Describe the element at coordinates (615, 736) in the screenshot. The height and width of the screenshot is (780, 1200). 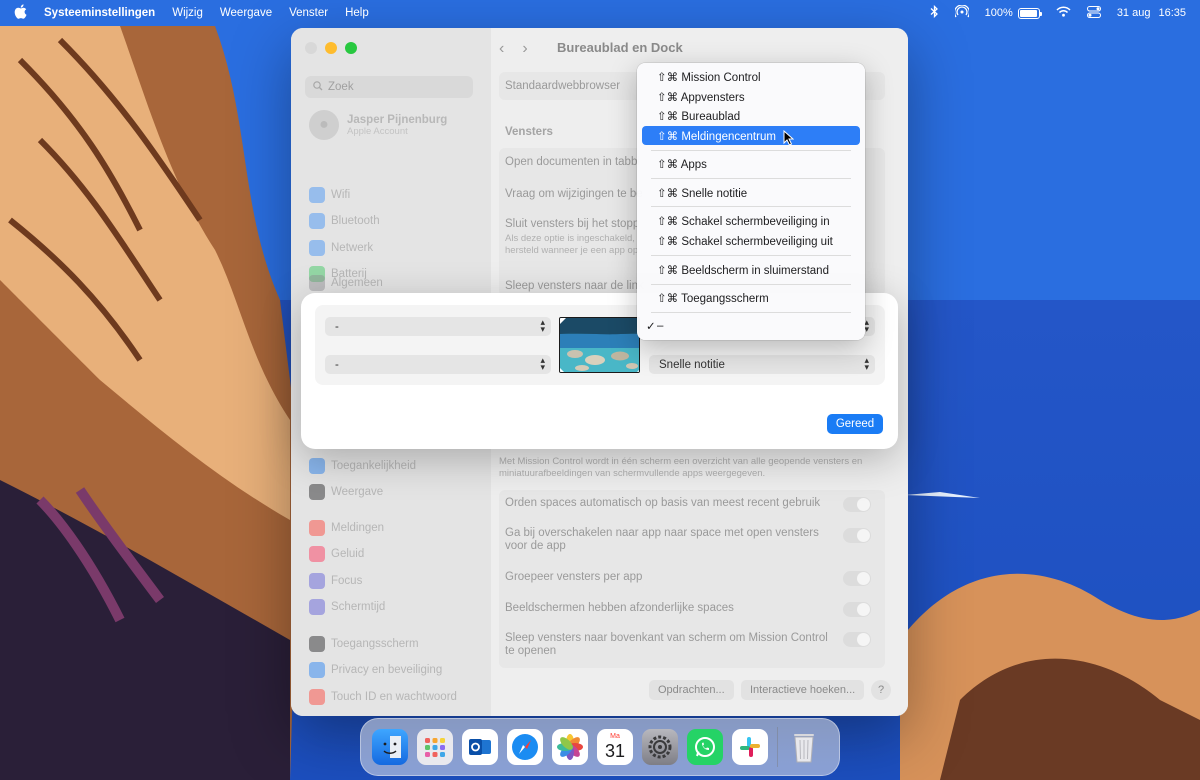
I see `calendar-month: Ma` at that location.